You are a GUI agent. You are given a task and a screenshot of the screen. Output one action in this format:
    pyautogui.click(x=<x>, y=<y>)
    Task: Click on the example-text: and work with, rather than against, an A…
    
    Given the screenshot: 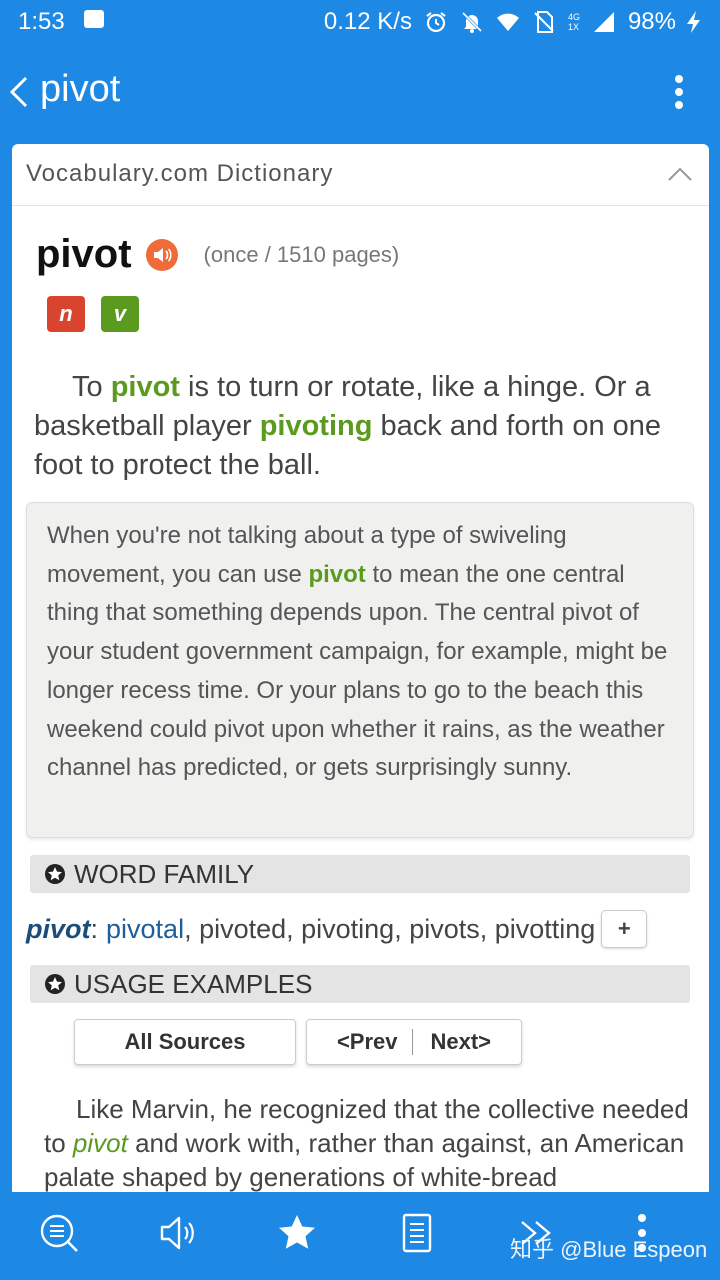 What is the action you would take?
    pyautogui.click(x=364, y=1160)
    